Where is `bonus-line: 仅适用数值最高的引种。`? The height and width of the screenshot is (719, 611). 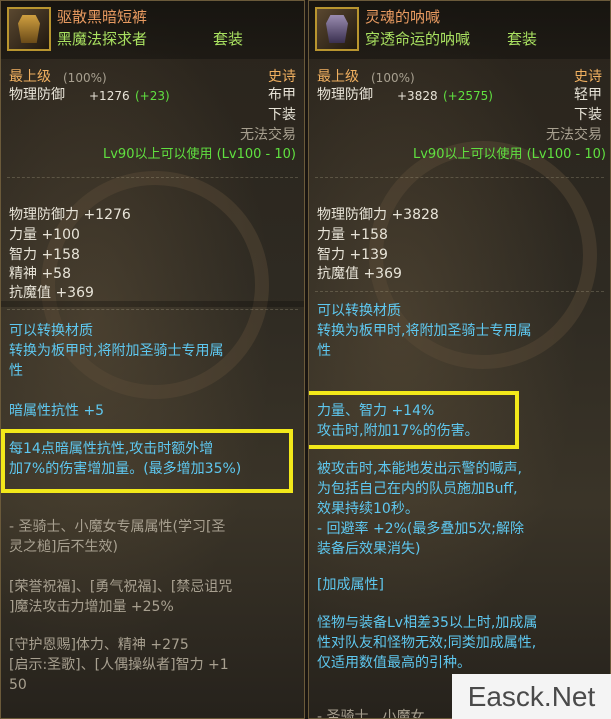 bonus-line: 仅适用数值最高的引种。 is located at coordinates (394, 663).